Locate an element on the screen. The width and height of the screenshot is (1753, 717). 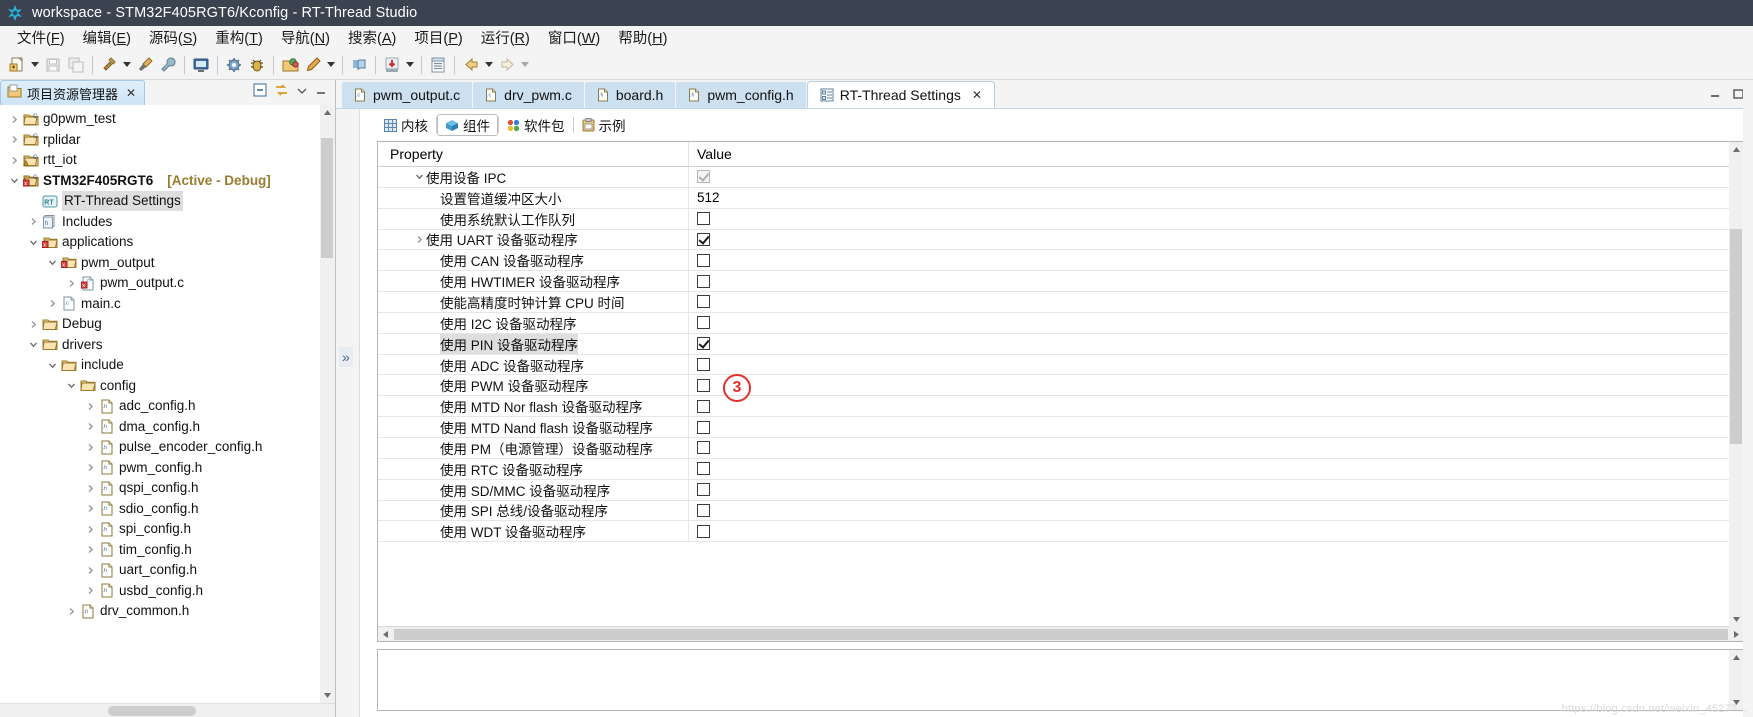
tree-item-usbd-config-h: .h usbd_config.h is located at coordinates (167, 591).